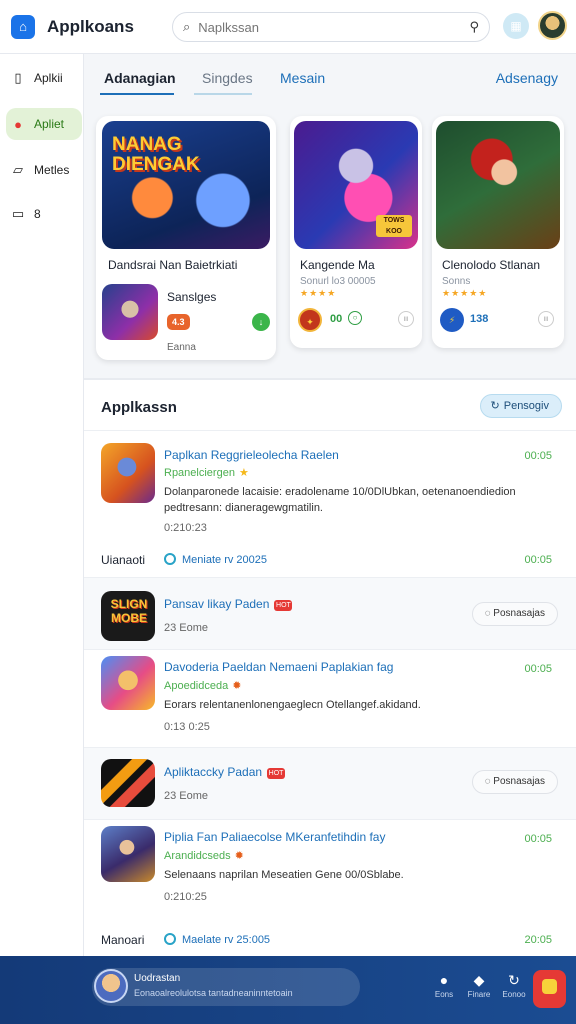 The image size is (576, 1024). What do you see at coordinates (456, 281) in the screenshot?
I see `featured-subtitle: Sonns` at bounding box center [456, 281].